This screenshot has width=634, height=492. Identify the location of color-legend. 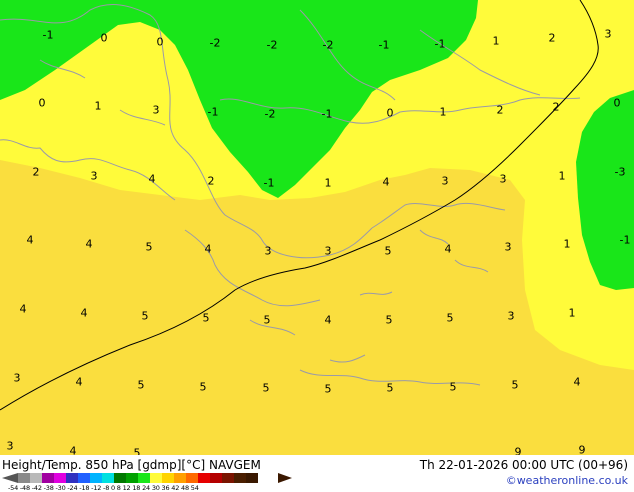
(138, 478).